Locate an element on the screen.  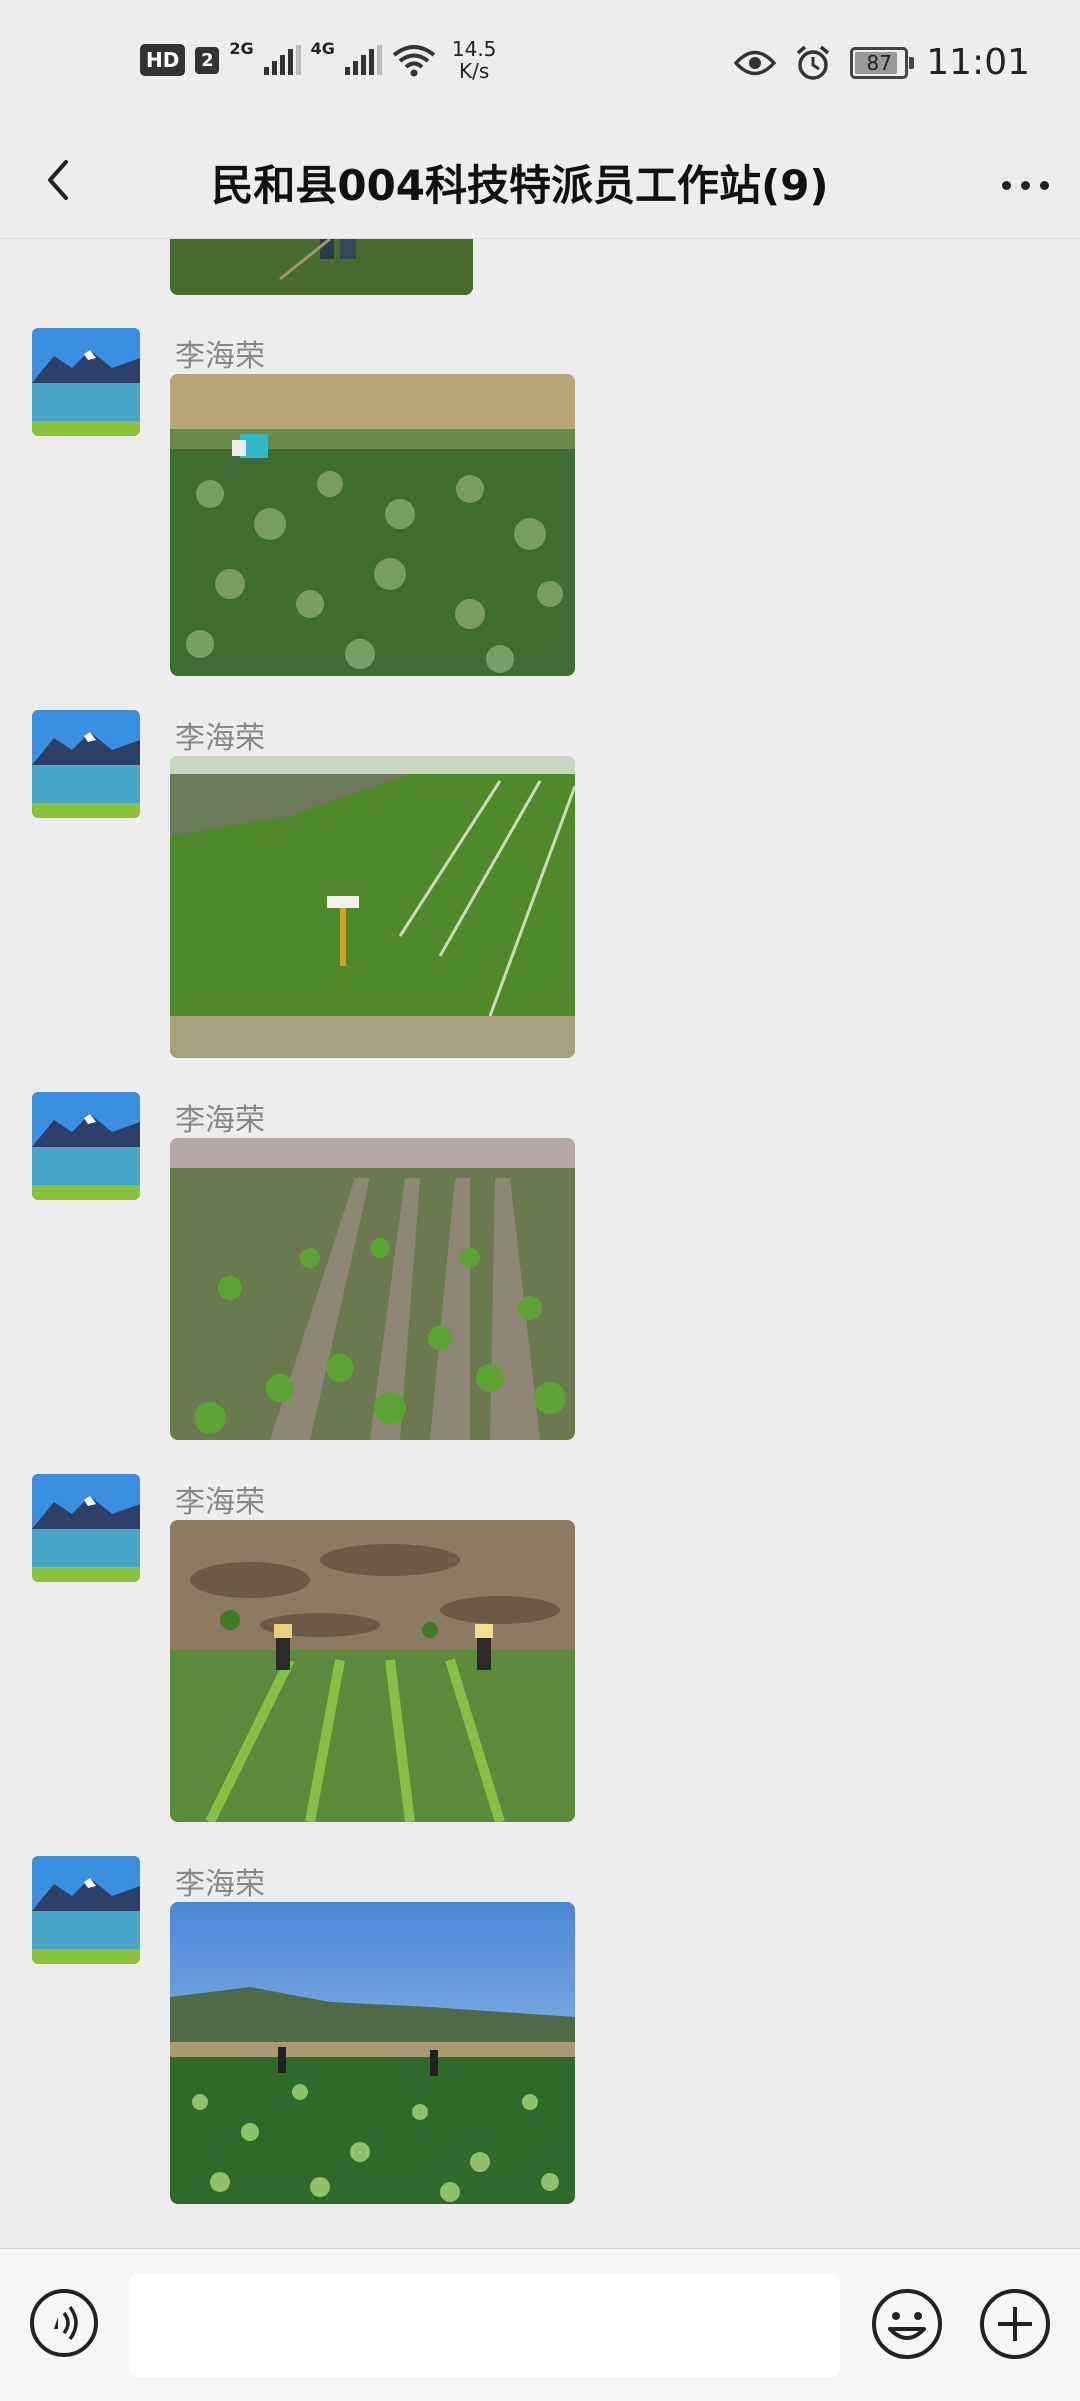
status-bar: HD 2 2G 4G 14.5 K/s 87 11:01 is located at coordinates (540, 65).